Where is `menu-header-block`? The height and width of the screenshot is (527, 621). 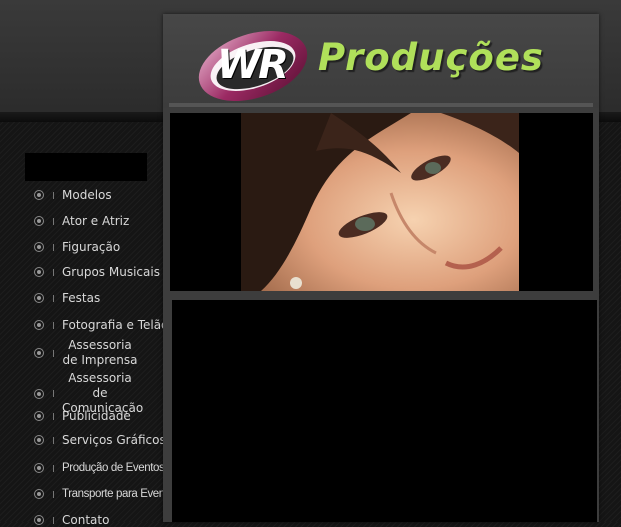 menu-header-block is located at coordinates (86, 167).